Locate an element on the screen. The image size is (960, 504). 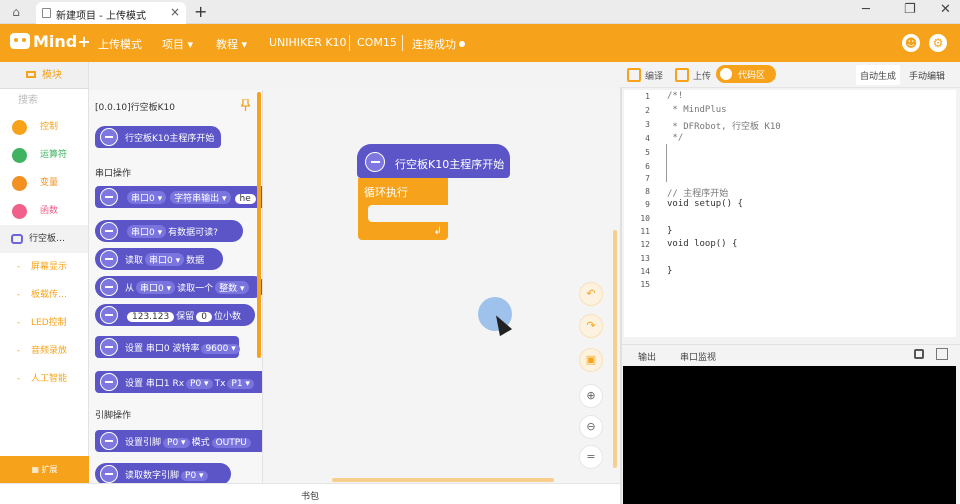
line-number: 7 is located at coordinates (647, 178).